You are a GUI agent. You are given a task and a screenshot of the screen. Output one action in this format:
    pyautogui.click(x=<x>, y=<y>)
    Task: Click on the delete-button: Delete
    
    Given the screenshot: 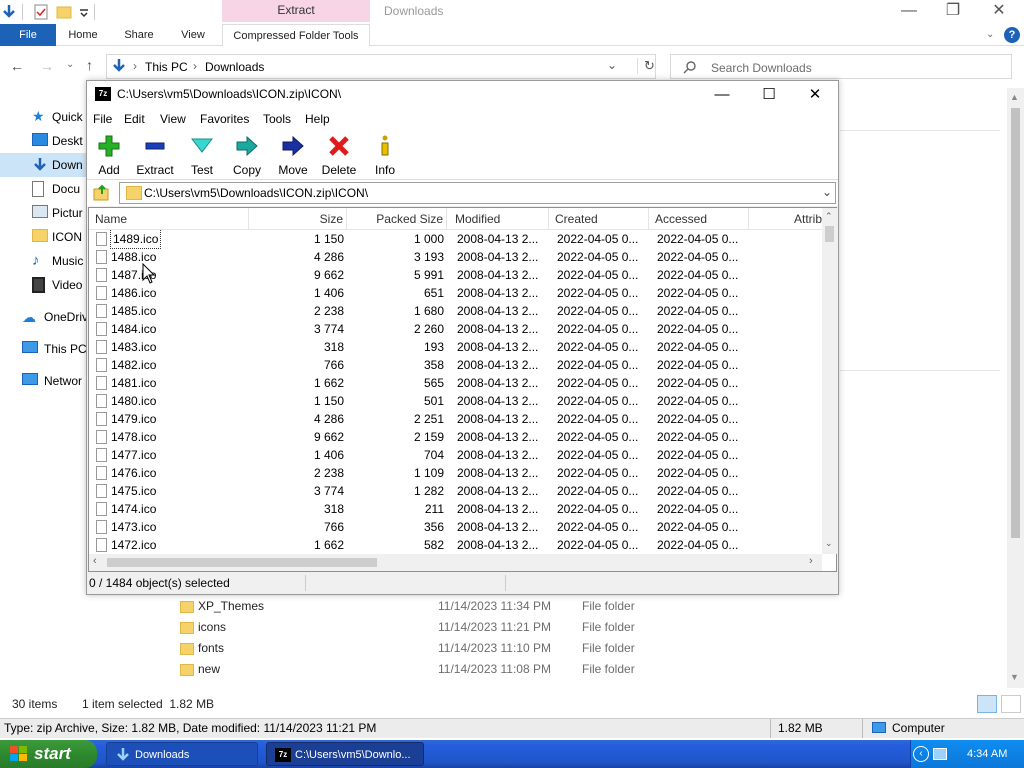 What is the action you would take?
    pyautogui.click(x=339, y=156)
    